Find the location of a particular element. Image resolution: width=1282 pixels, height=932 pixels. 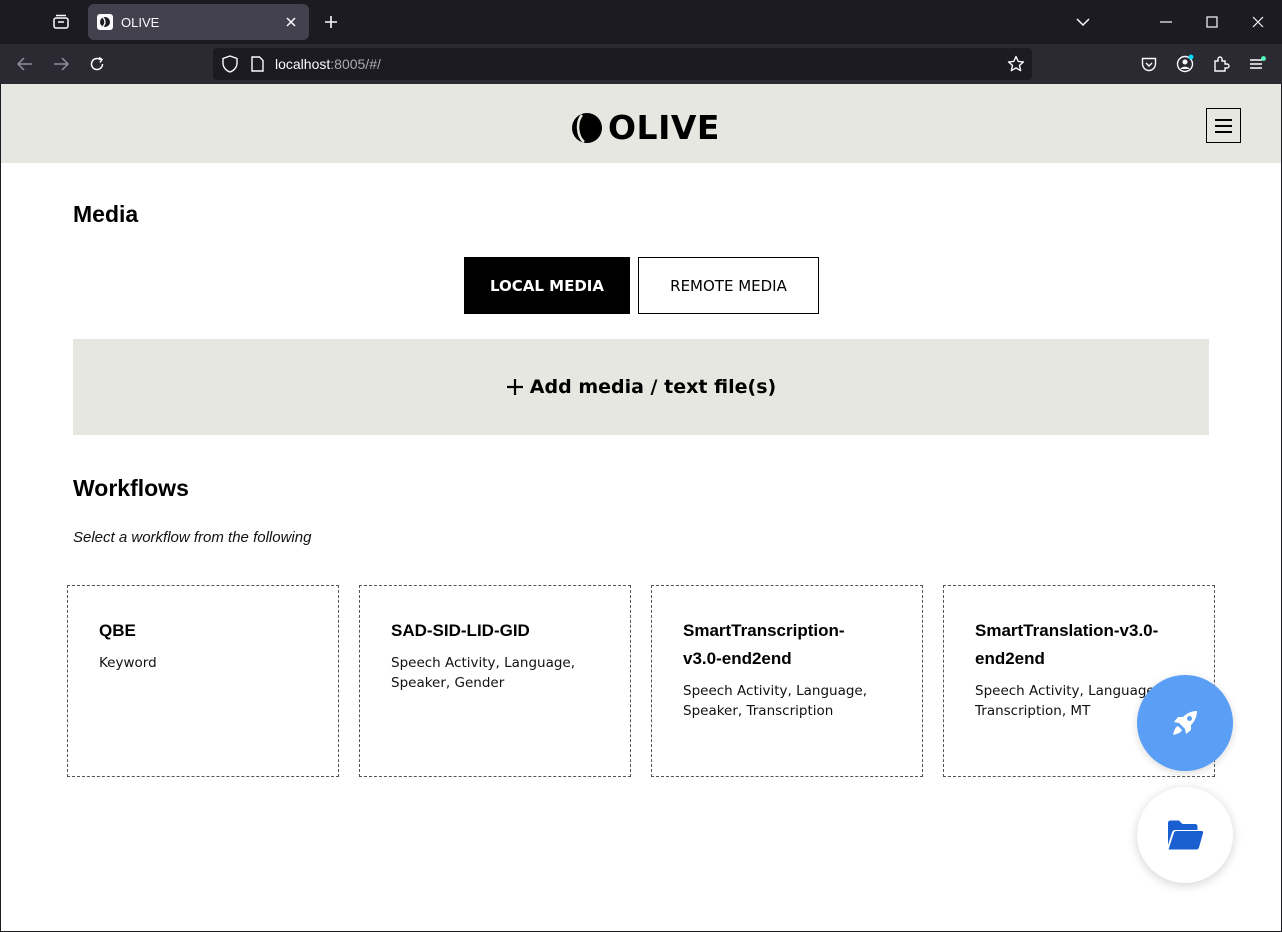

main-menu-button is located at coordinates (1223, 125).